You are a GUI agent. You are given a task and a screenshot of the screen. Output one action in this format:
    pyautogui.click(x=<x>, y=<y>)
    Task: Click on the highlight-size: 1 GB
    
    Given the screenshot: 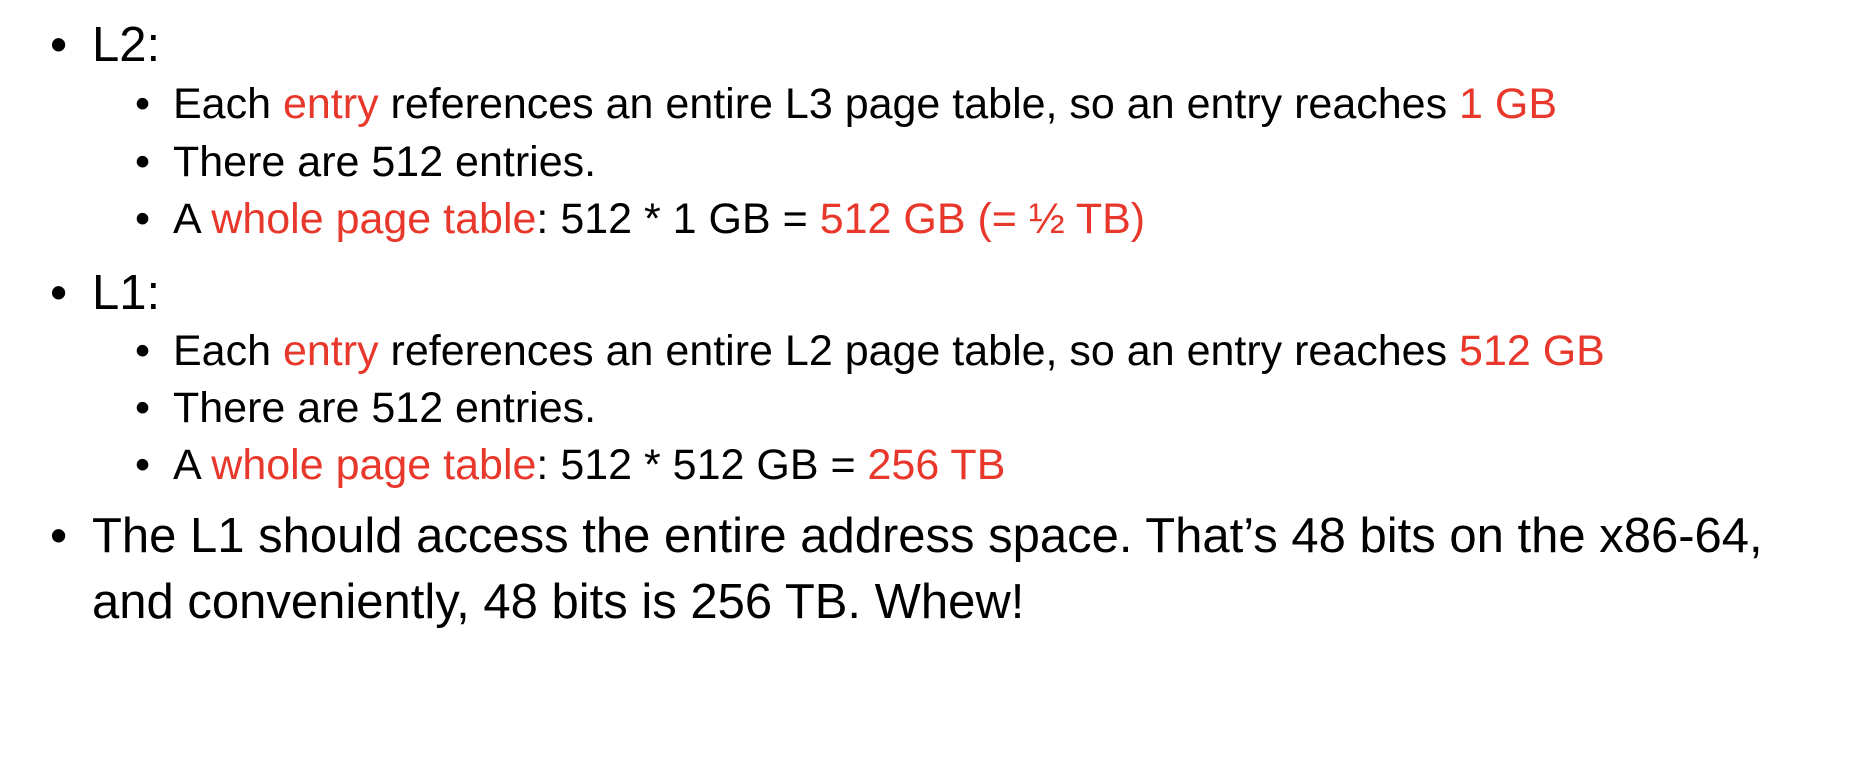 What is the action you would take?
    pyautogui.click(x=1508, y=104)
    